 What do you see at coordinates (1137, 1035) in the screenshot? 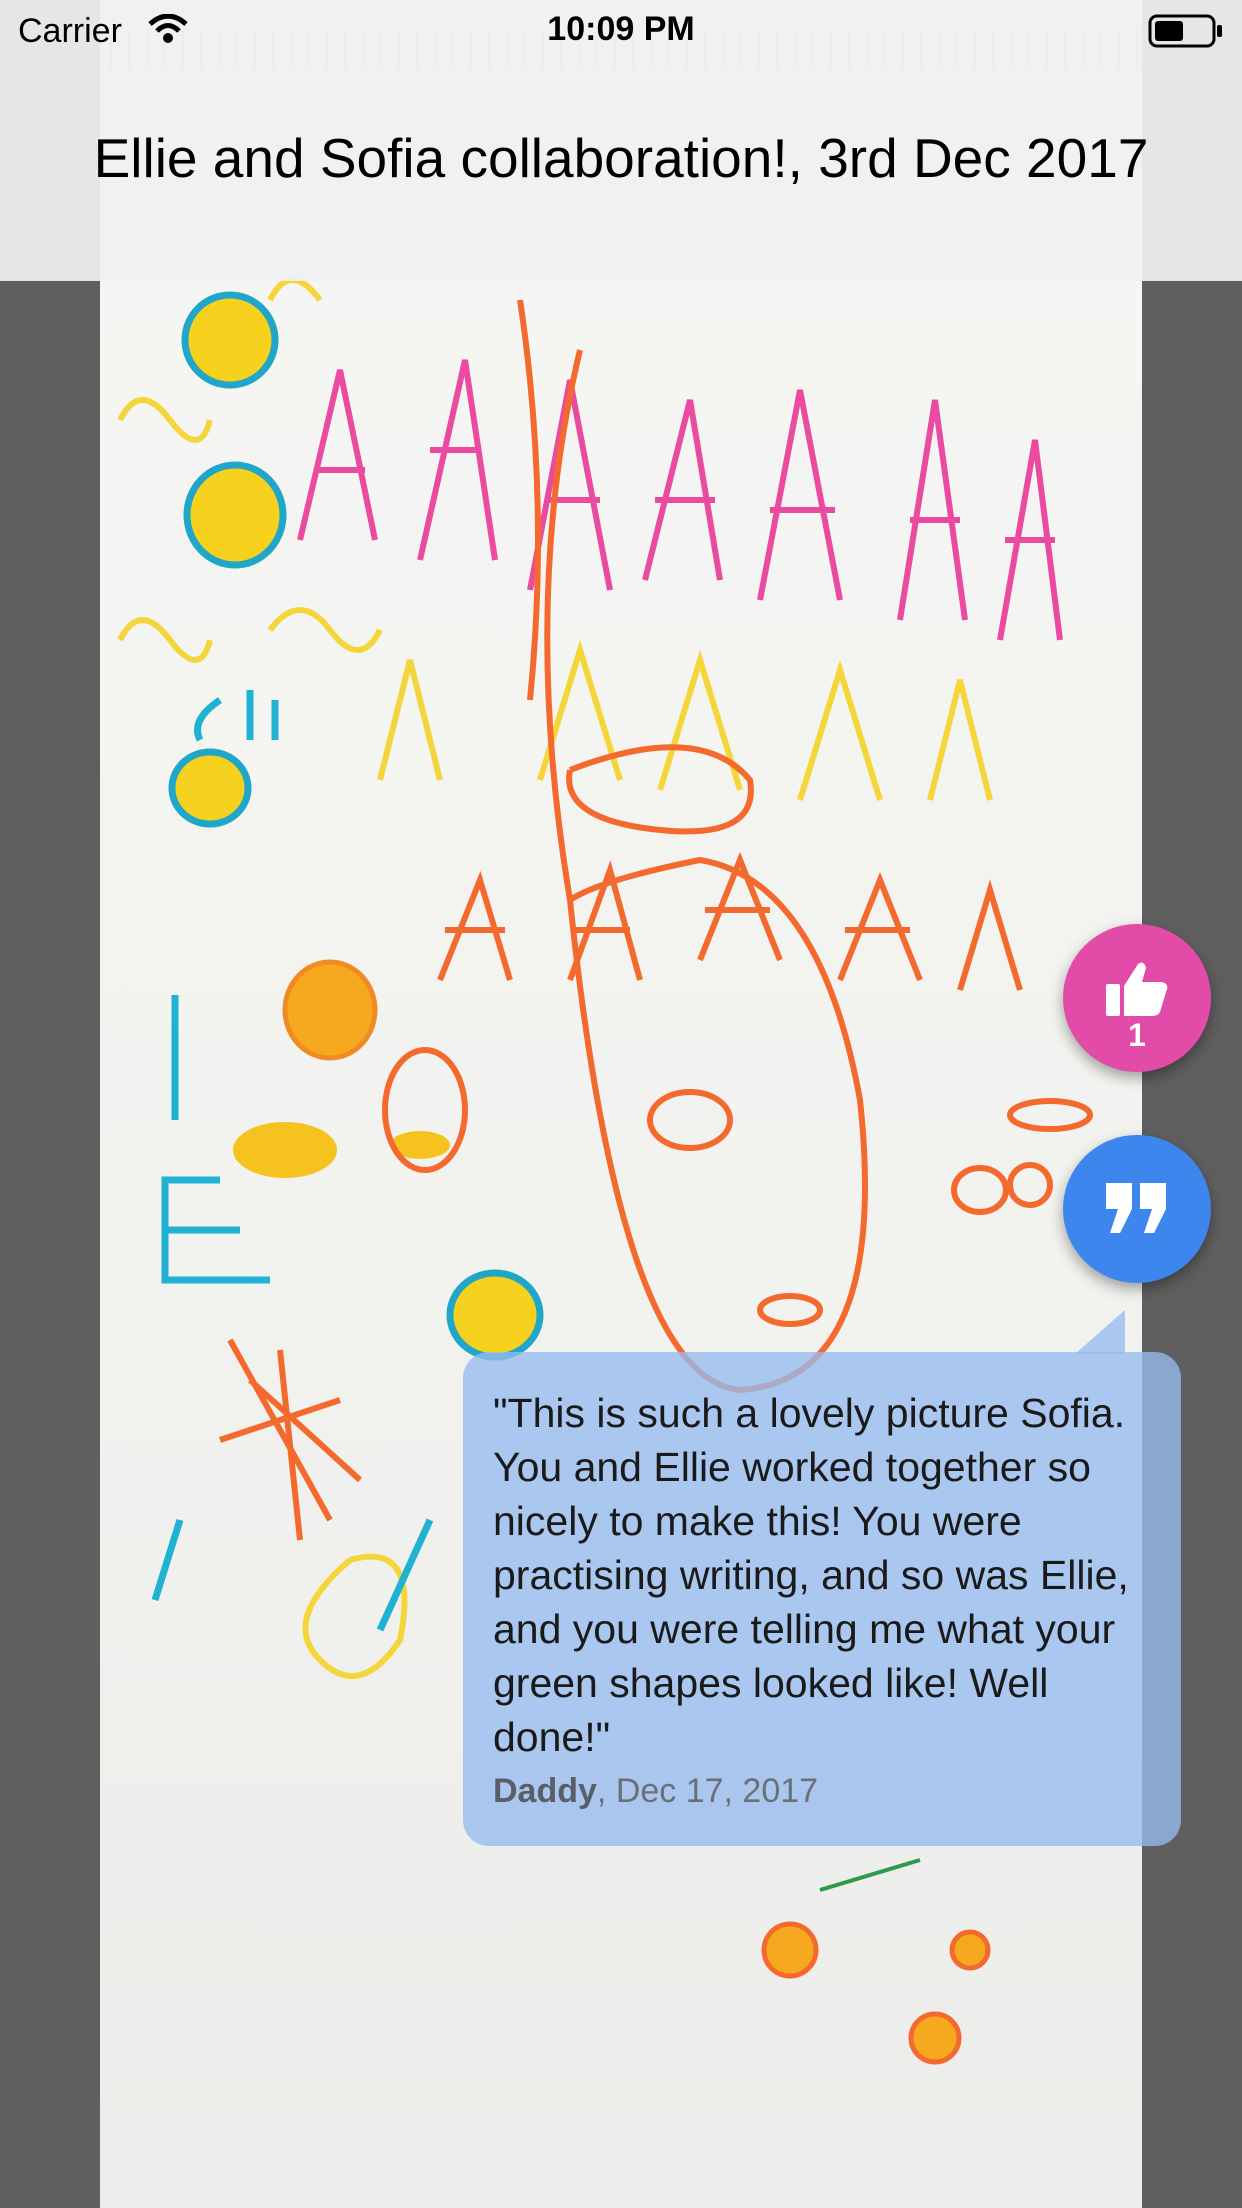
I see `like-count: 1` at bounding box center [1137, 1035].